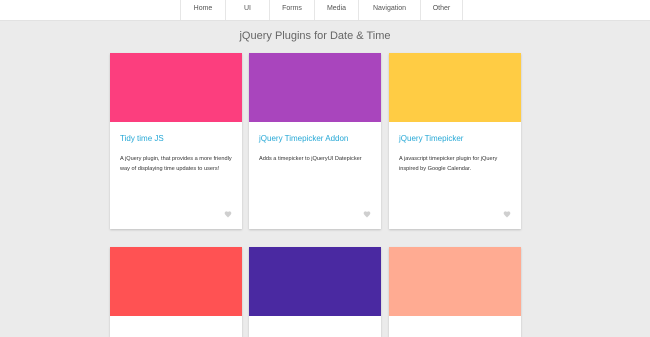 This screenshot has height=337, width=650. I want to click on nav-item-navigation: Navigation, so click(389, 10).